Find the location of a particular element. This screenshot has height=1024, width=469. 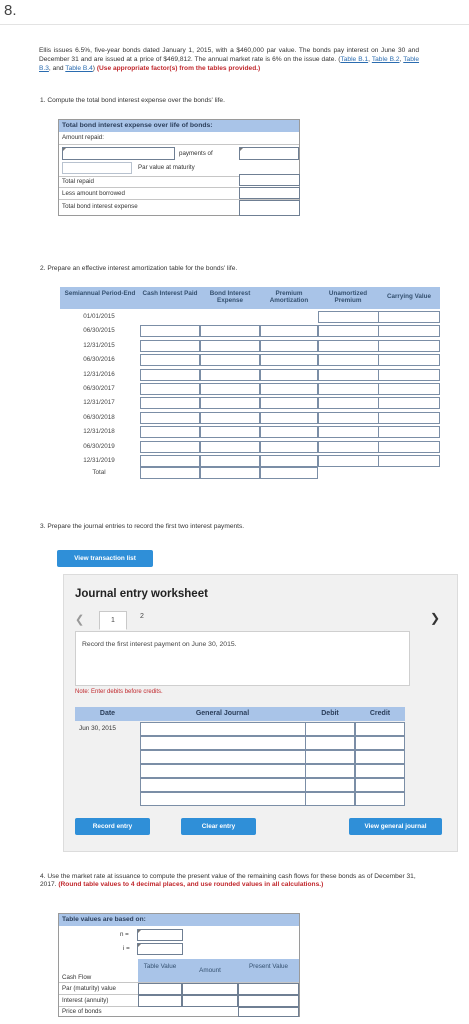

col-cash-interest: Cash Interest Paid is located at coordinates (170, 293).